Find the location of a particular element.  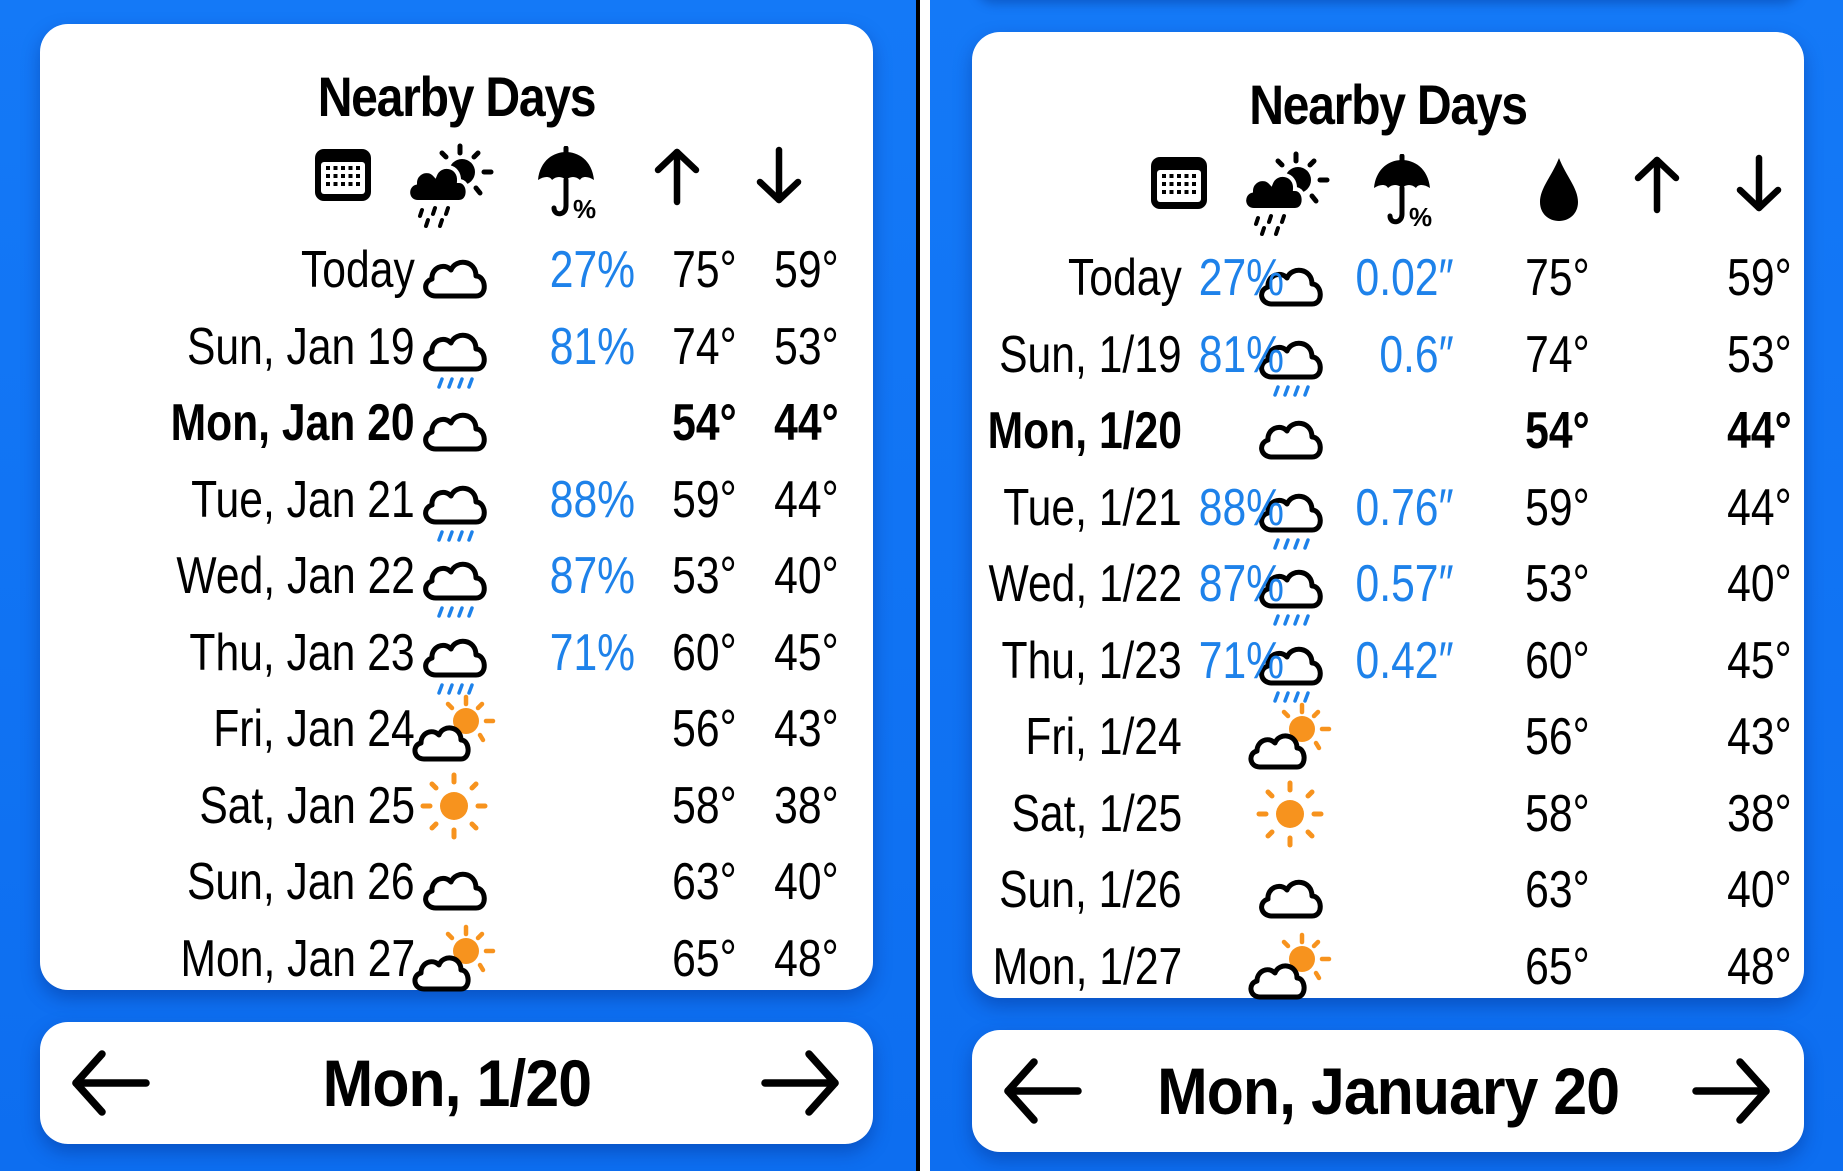

day-row: Mon, Jan 27 65° 48° is located at coordinates (456, 965).